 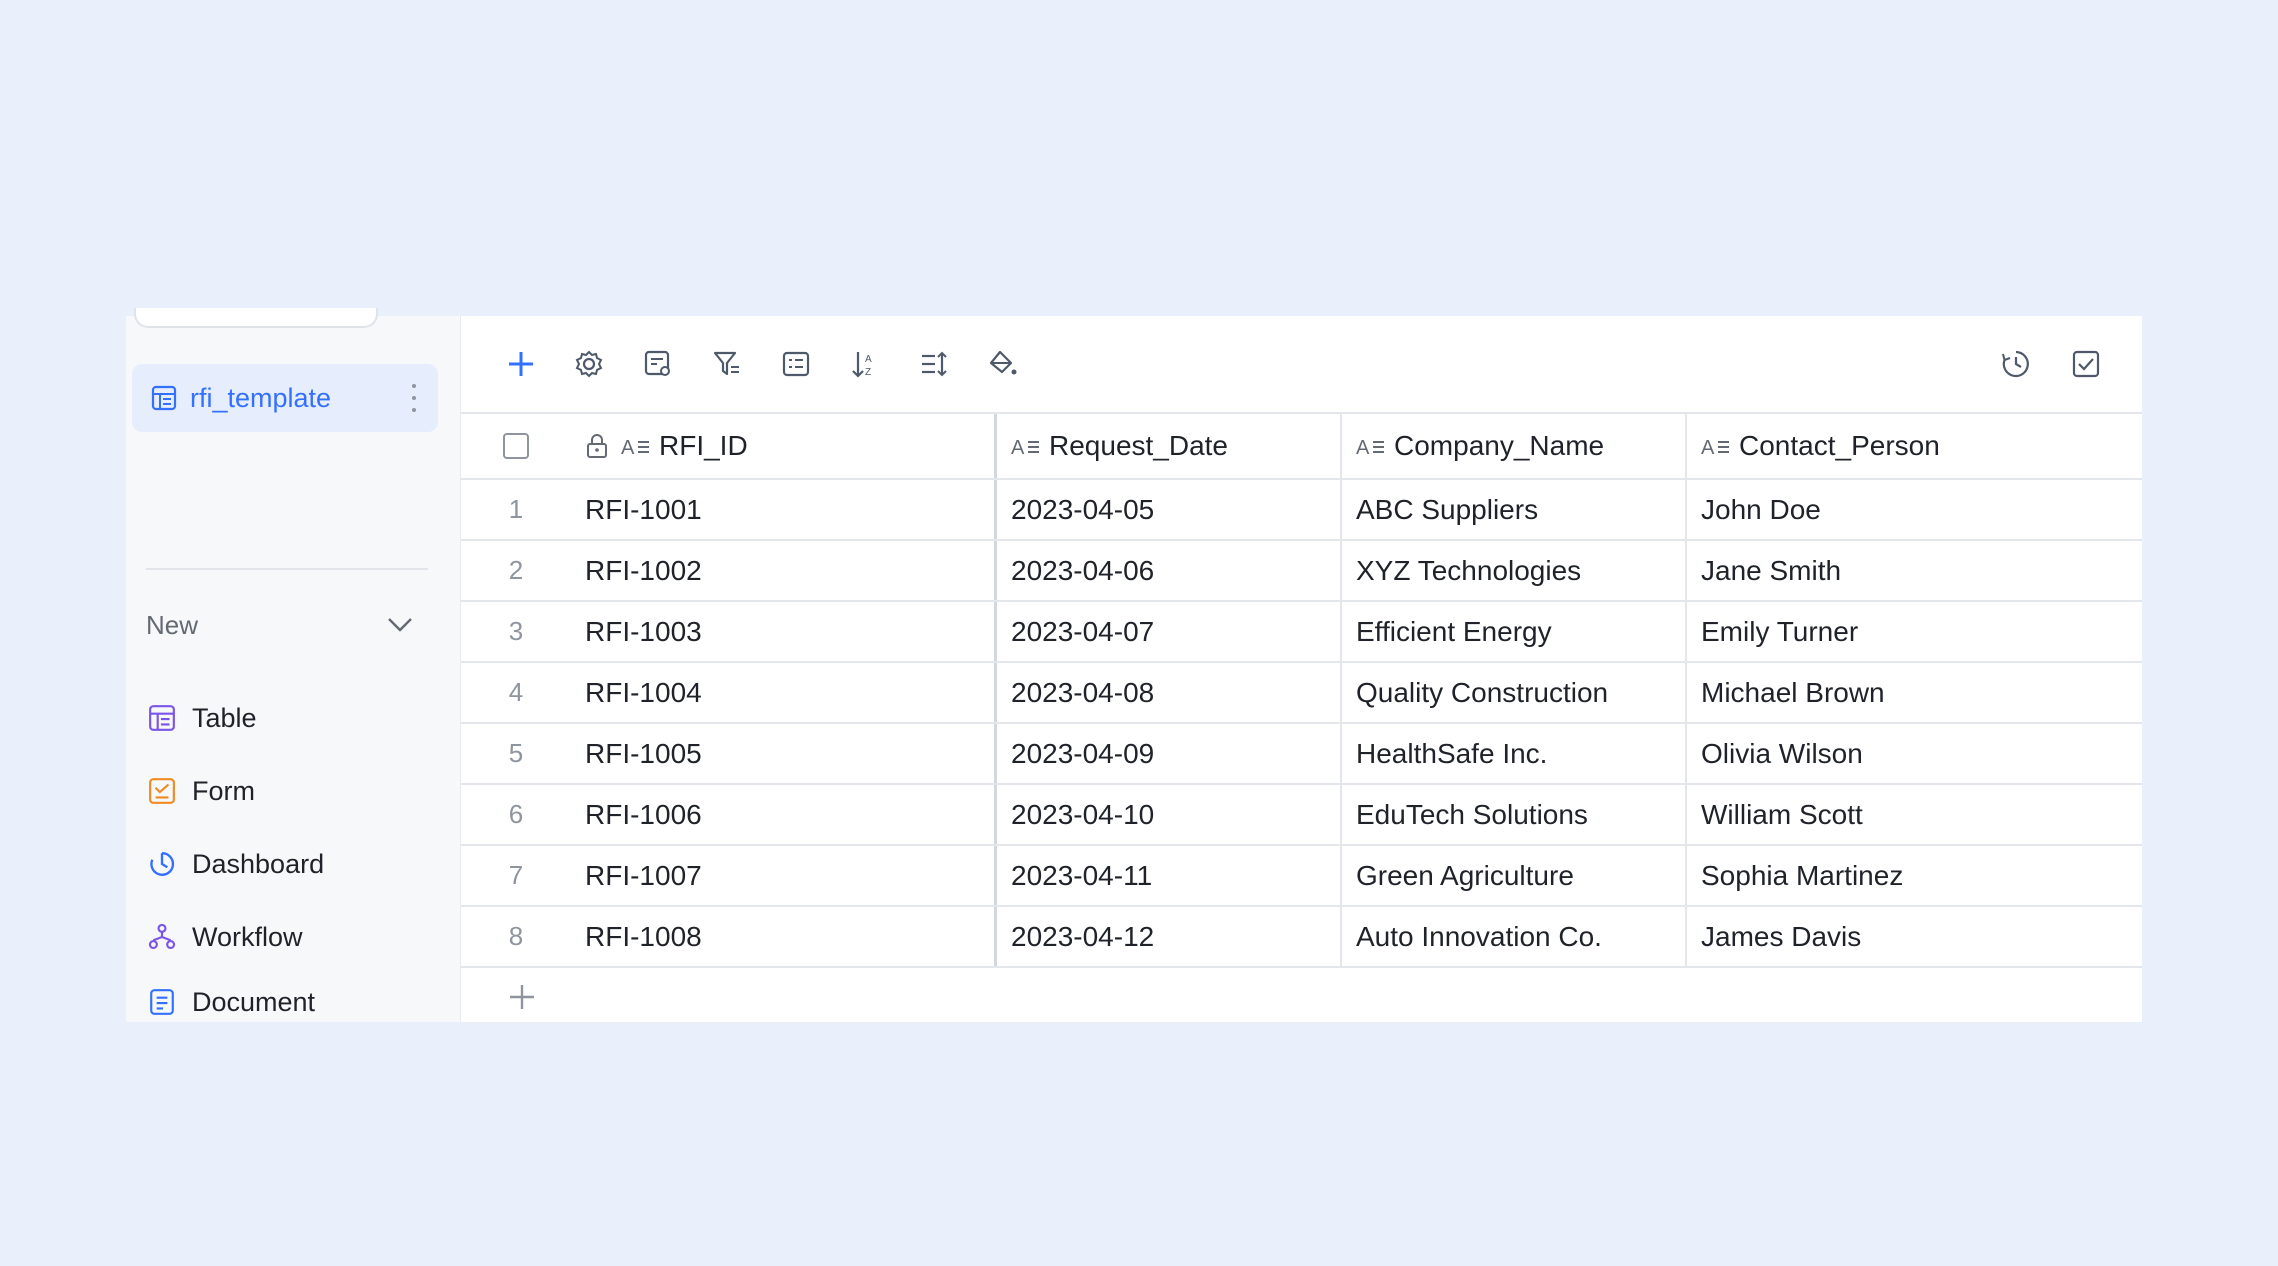 What do you see at coordinates (287, 791) in the screenshot?
I see `create-form-item: Form` at bounding box center [287, 791].